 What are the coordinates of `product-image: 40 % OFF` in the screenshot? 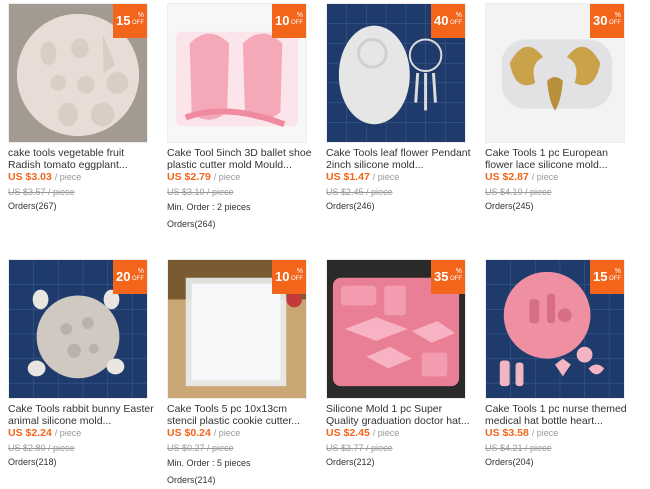 It's located at (396, 73).